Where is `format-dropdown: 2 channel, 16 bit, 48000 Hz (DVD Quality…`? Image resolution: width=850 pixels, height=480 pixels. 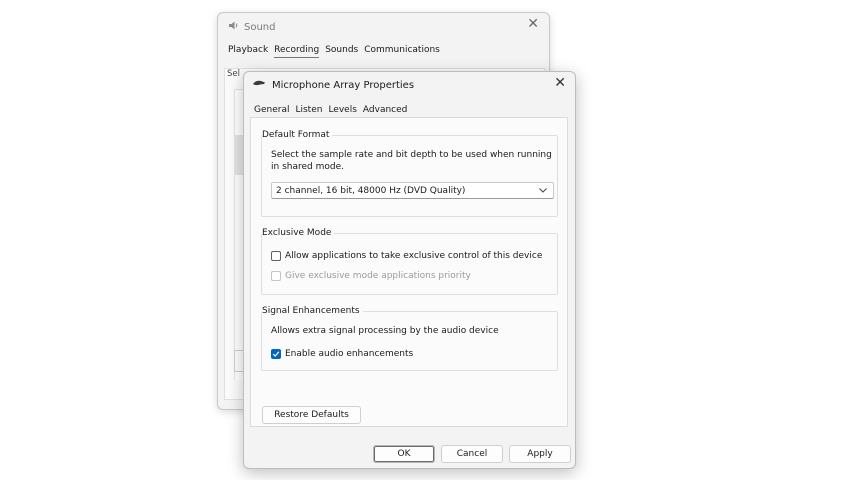
format-dropdown: 2 channel, 16 bit, 48000 Hz (DVD Quality… is located at coordinates (412, 190).